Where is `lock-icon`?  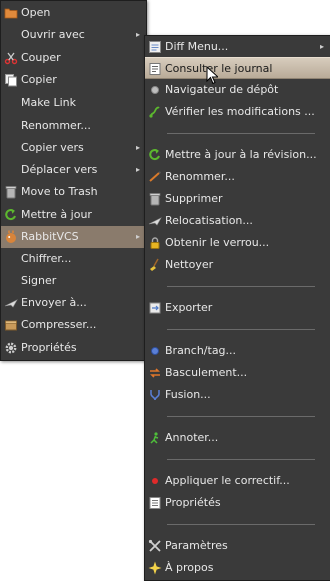
lock-icon is located at coordinates (155, 243).